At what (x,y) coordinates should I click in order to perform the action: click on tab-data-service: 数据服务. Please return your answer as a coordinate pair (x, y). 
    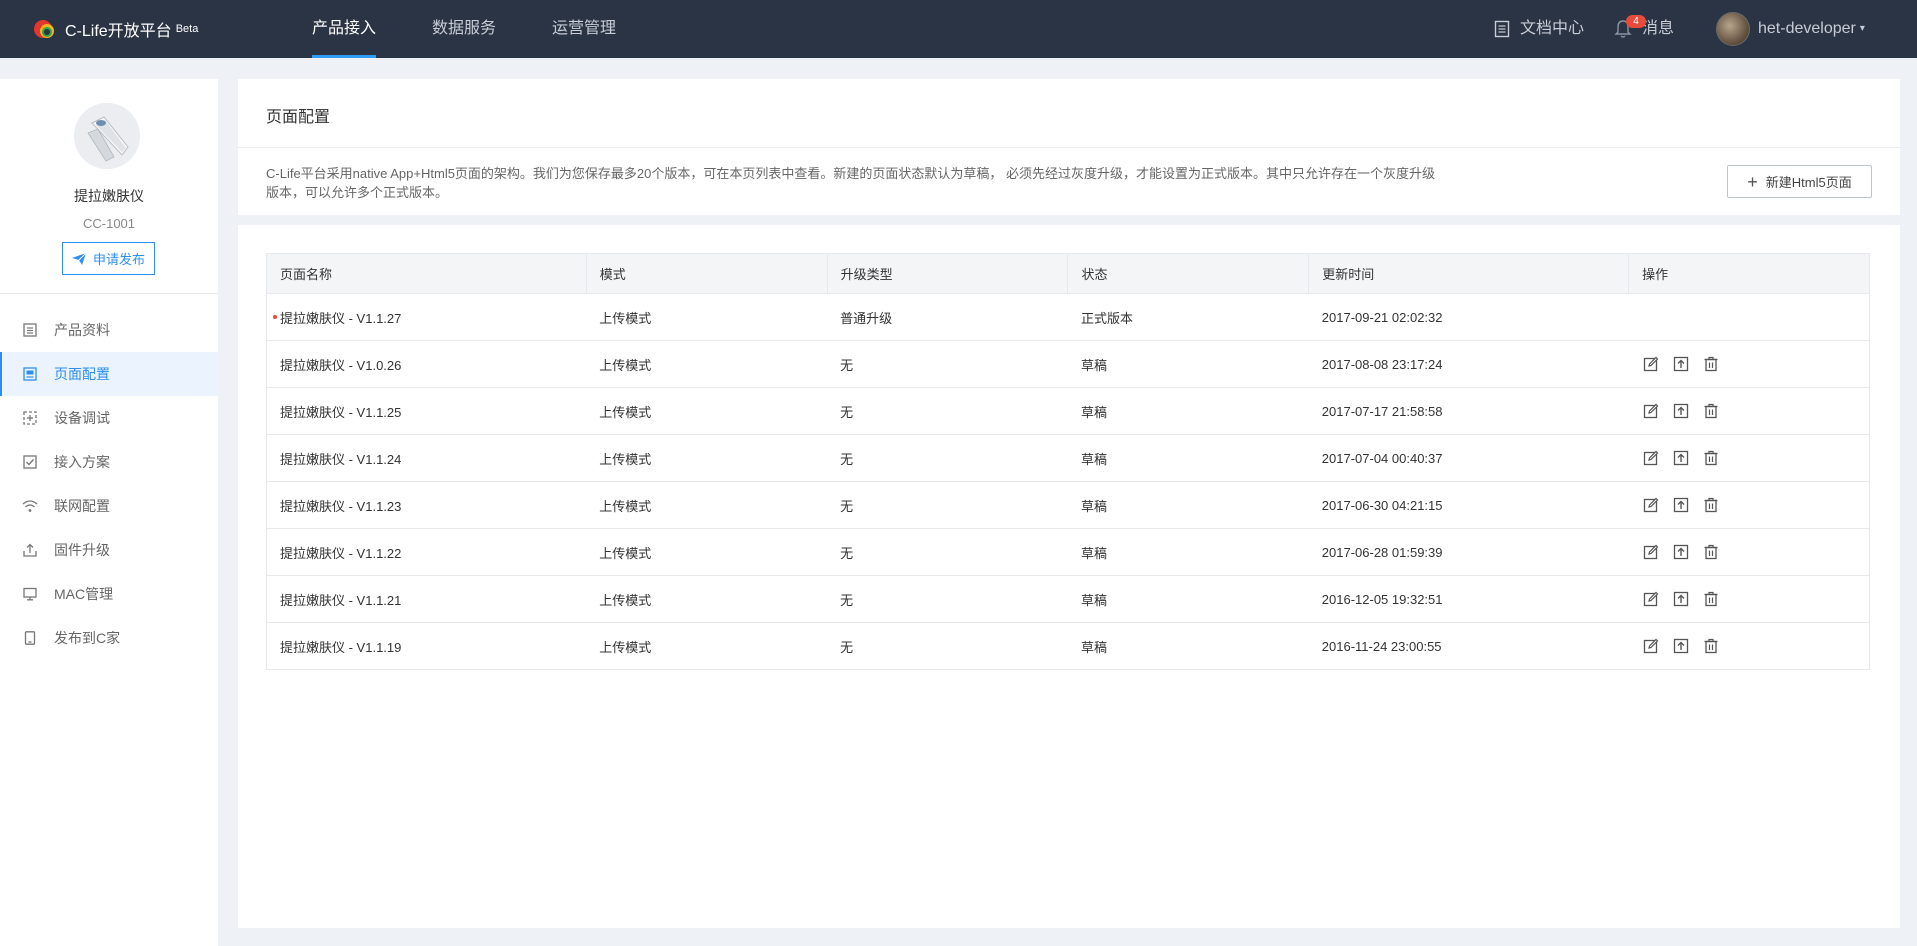
    Looking at the image, I should click on (464, 29).